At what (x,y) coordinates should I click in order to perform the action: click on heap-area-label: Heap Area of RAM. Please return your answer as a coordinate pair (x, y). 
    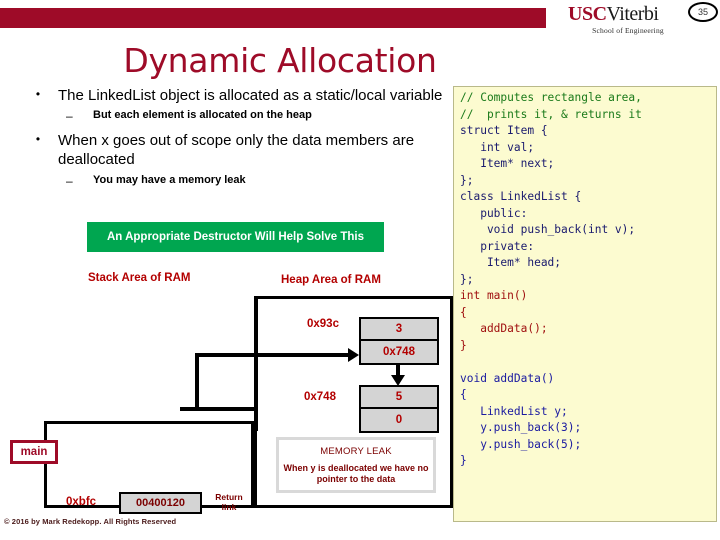
    Looking at the image, I should click on (331, 280).